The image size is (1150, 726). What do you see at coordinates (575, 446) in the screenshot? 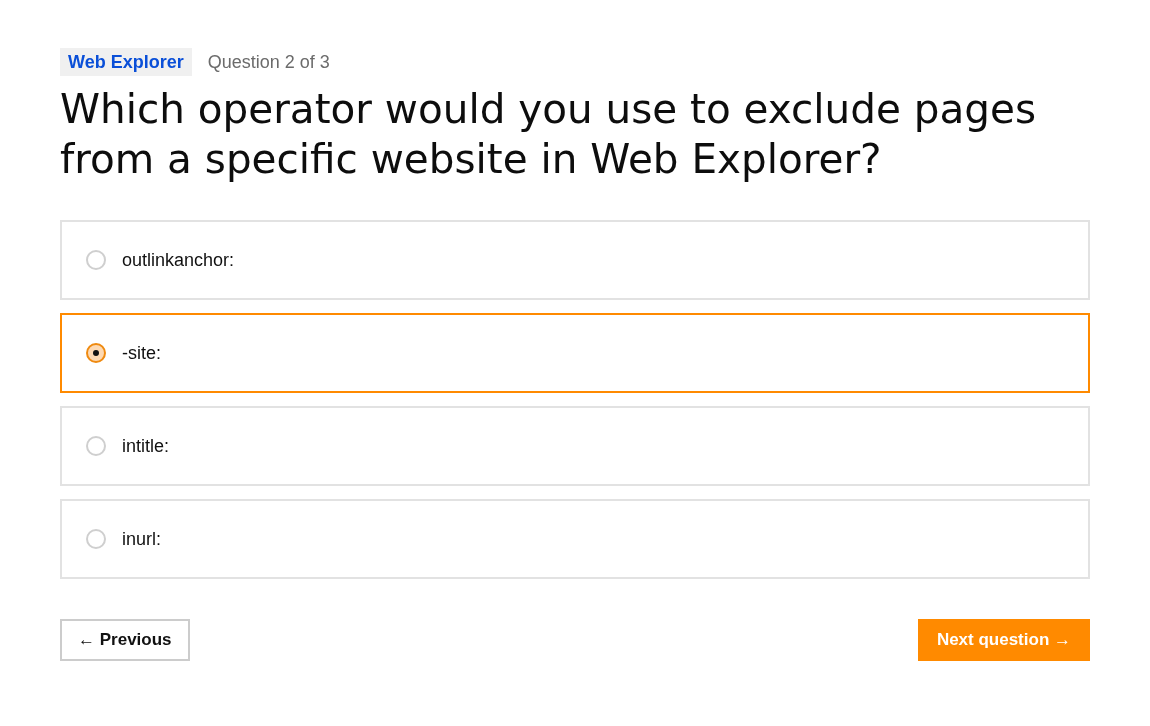
I see `answer-option: intitle:` at bounding box center [575, 446].